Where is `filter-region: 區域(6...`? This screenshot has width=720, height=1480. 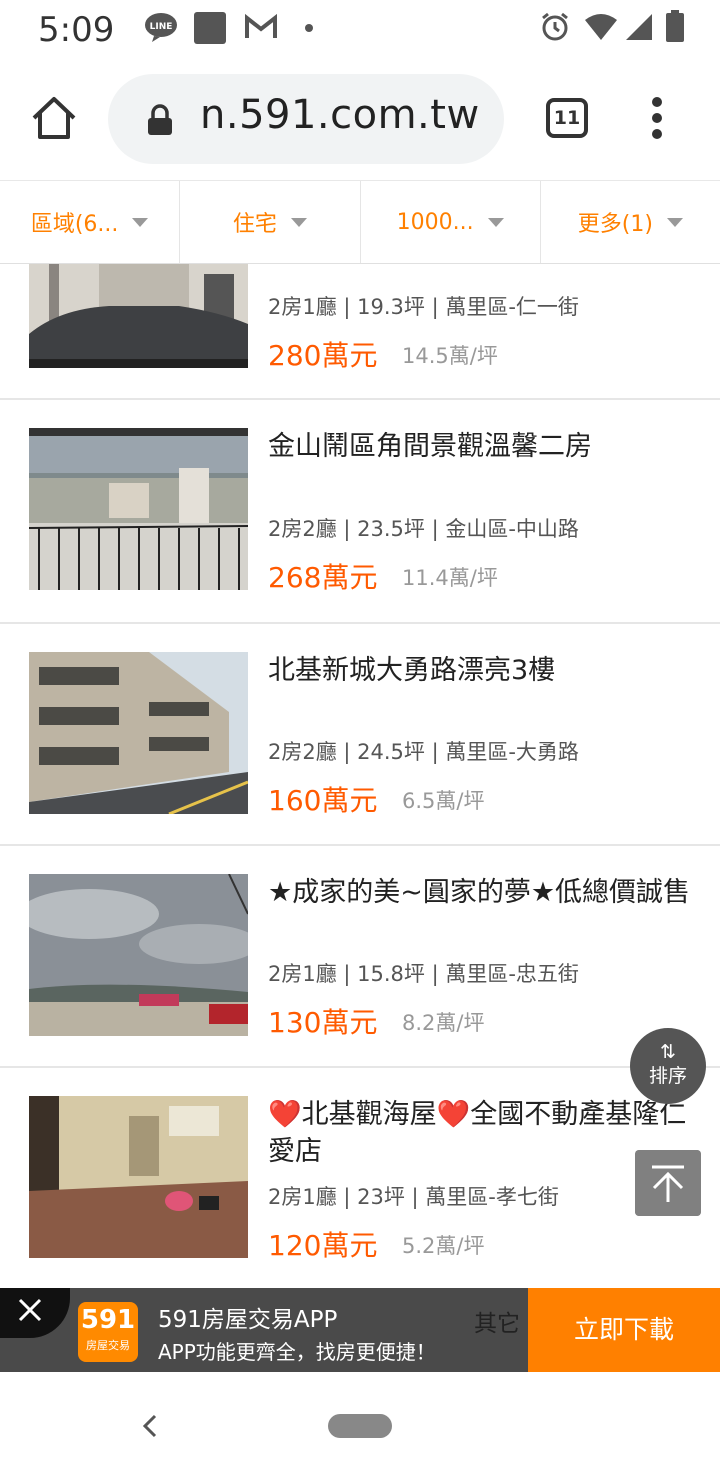 filter-region: 區域(6... is located at coordinates (90, 222).